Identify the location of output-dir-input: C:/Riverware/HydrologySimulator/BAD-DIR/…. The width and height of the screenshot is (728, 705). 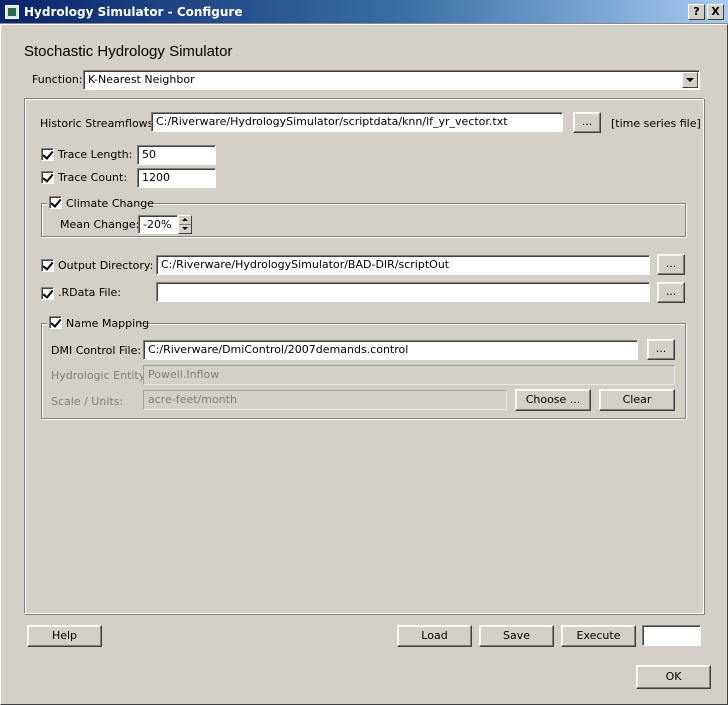
(403, 265).